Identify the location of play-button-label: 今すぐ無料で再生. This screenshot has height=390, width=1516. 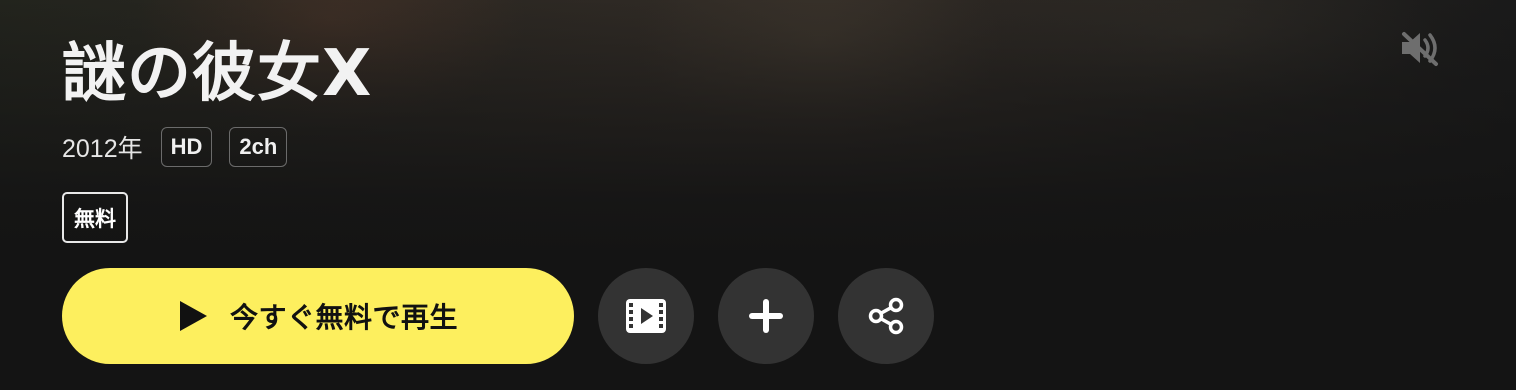
(343, 317).